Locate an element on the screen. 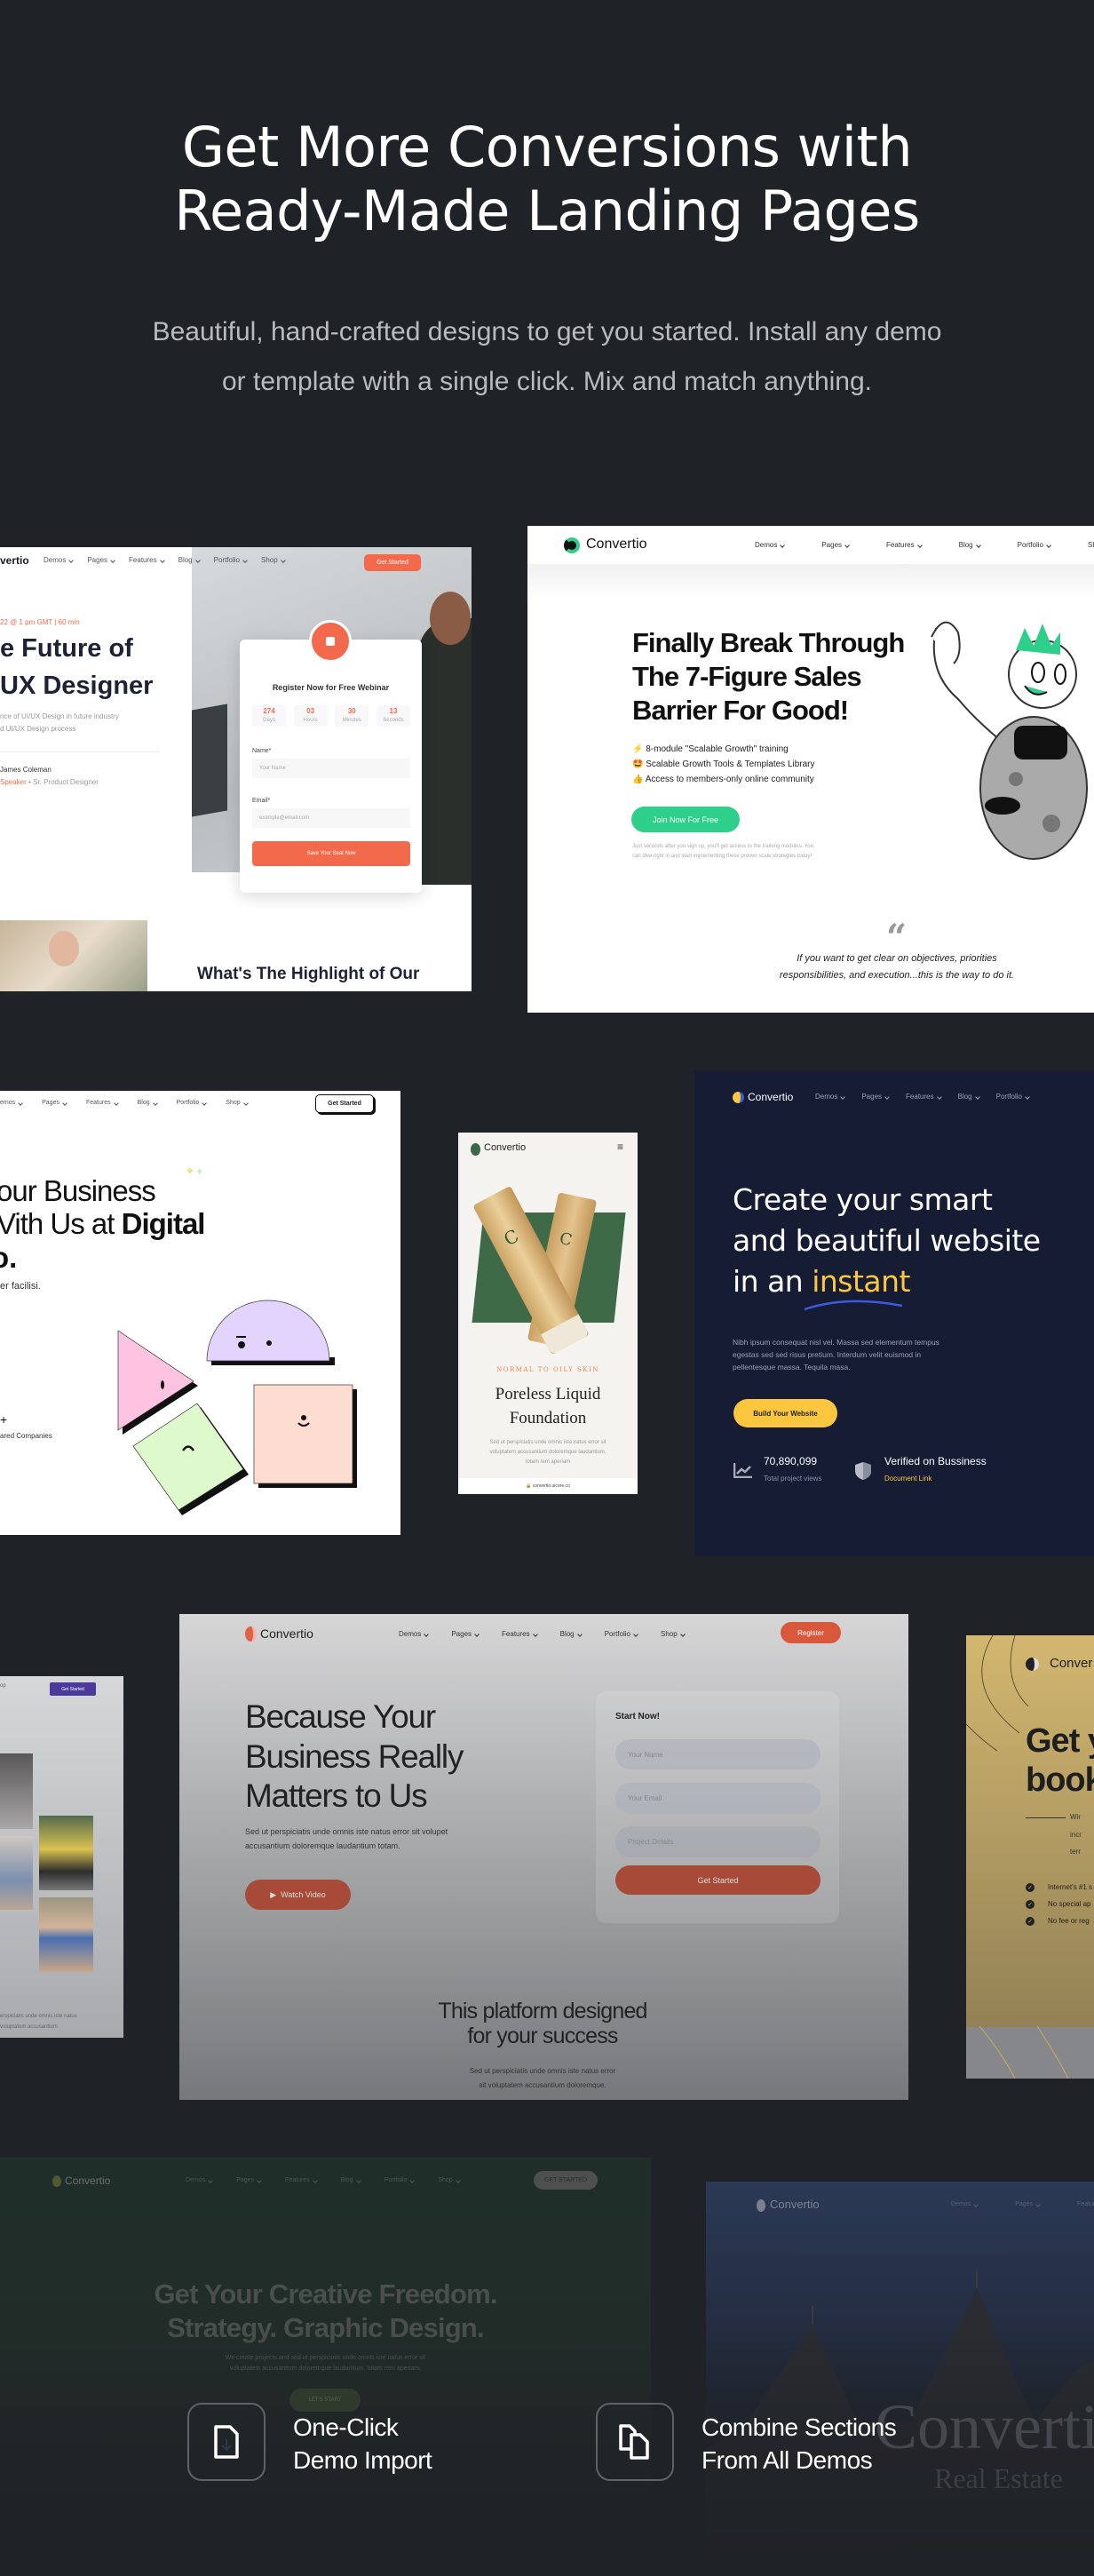 This screenshot has width=1094, height=2576. logo: Conver is located at coordinates (1071, 1663).